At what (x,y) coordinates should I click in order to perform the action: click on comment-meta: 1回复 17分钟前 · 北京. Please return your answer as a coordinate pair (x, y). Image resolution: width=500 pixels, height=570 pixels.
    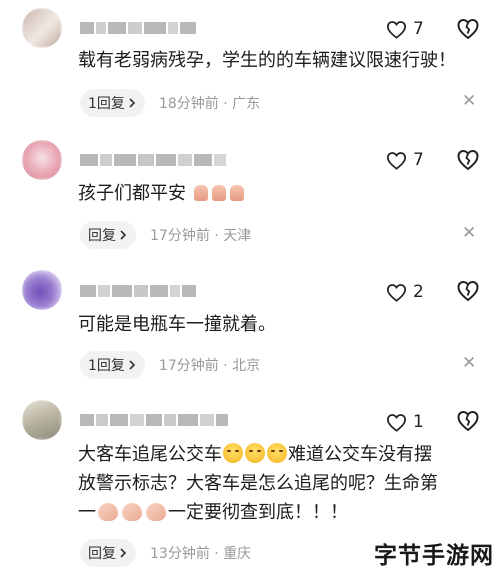
    Looking at the image, I should click on (170, 365).